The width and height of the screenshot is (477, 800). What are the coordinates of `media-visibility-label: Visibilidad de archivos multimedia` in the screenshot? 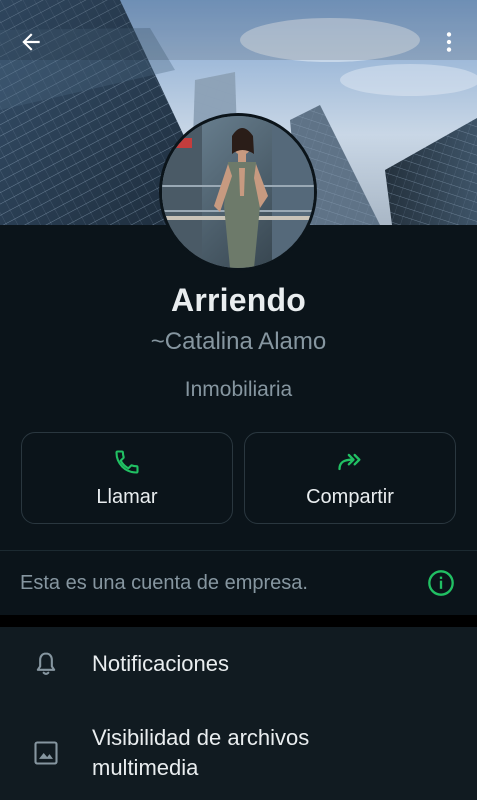 It's located at (201, 752).